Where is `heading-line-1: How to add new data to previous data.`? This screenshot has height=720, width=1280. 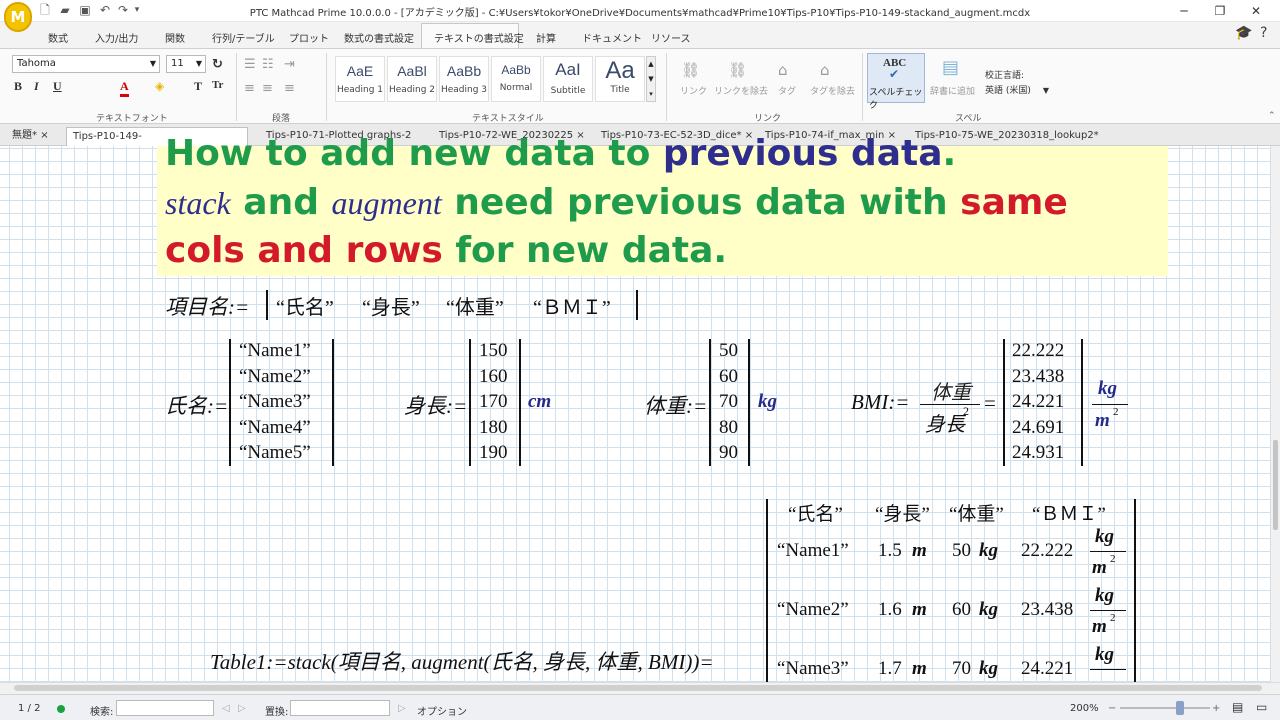
heading-line-1: How to add new data to previous data. is located at coordinates (560, 153).